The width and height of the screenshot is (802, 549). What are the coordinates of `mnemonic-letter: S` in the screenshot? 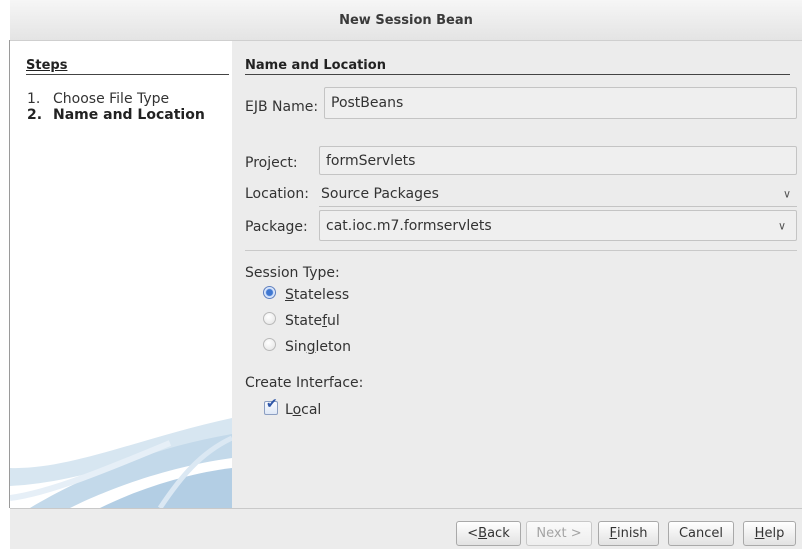 It's located at (289, 295).